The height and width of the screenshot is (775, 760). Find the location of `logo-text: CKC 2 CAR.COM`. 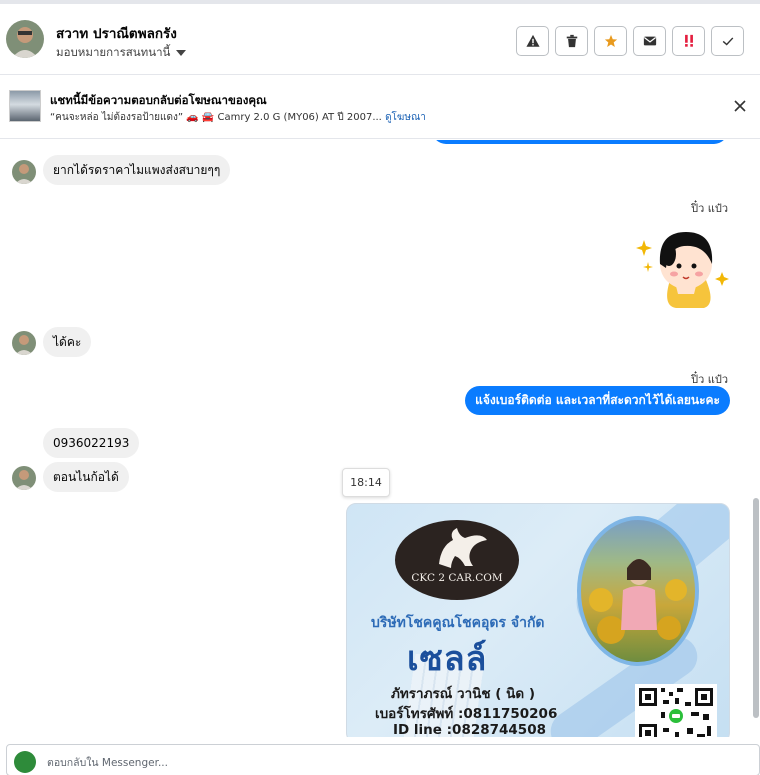

logo-text: CKC 2 CAR.COM is located at coordinates (457, 578).